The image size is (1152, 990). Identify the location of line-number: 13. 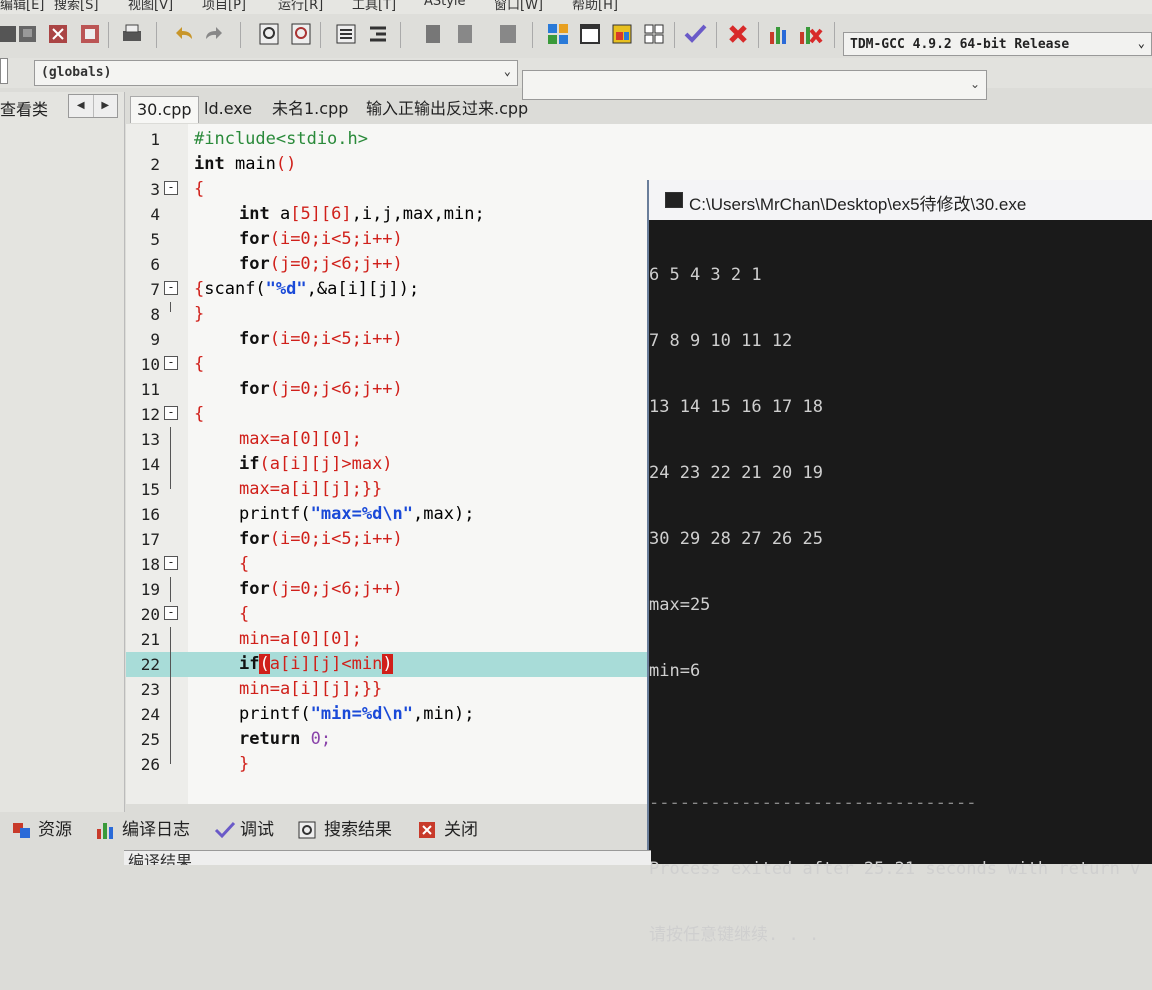
(150, 439).